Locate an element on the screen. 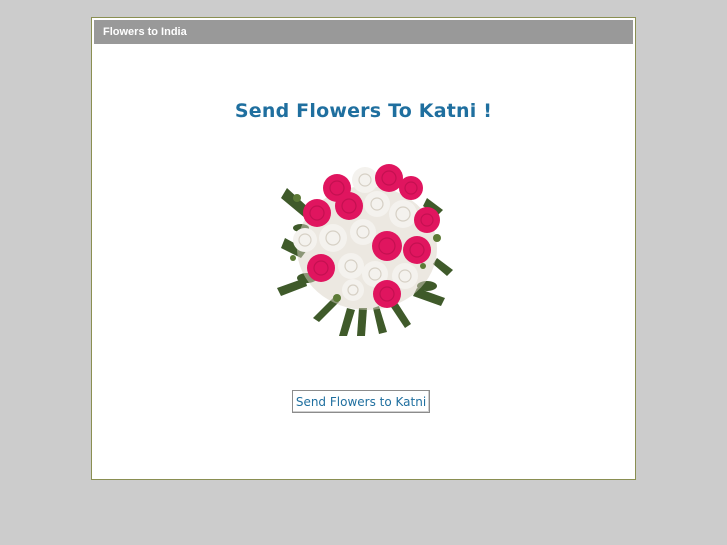 The height and width of the screenshot is (545, 727). flower-bouquet-image is located at coordinates (365, 250).